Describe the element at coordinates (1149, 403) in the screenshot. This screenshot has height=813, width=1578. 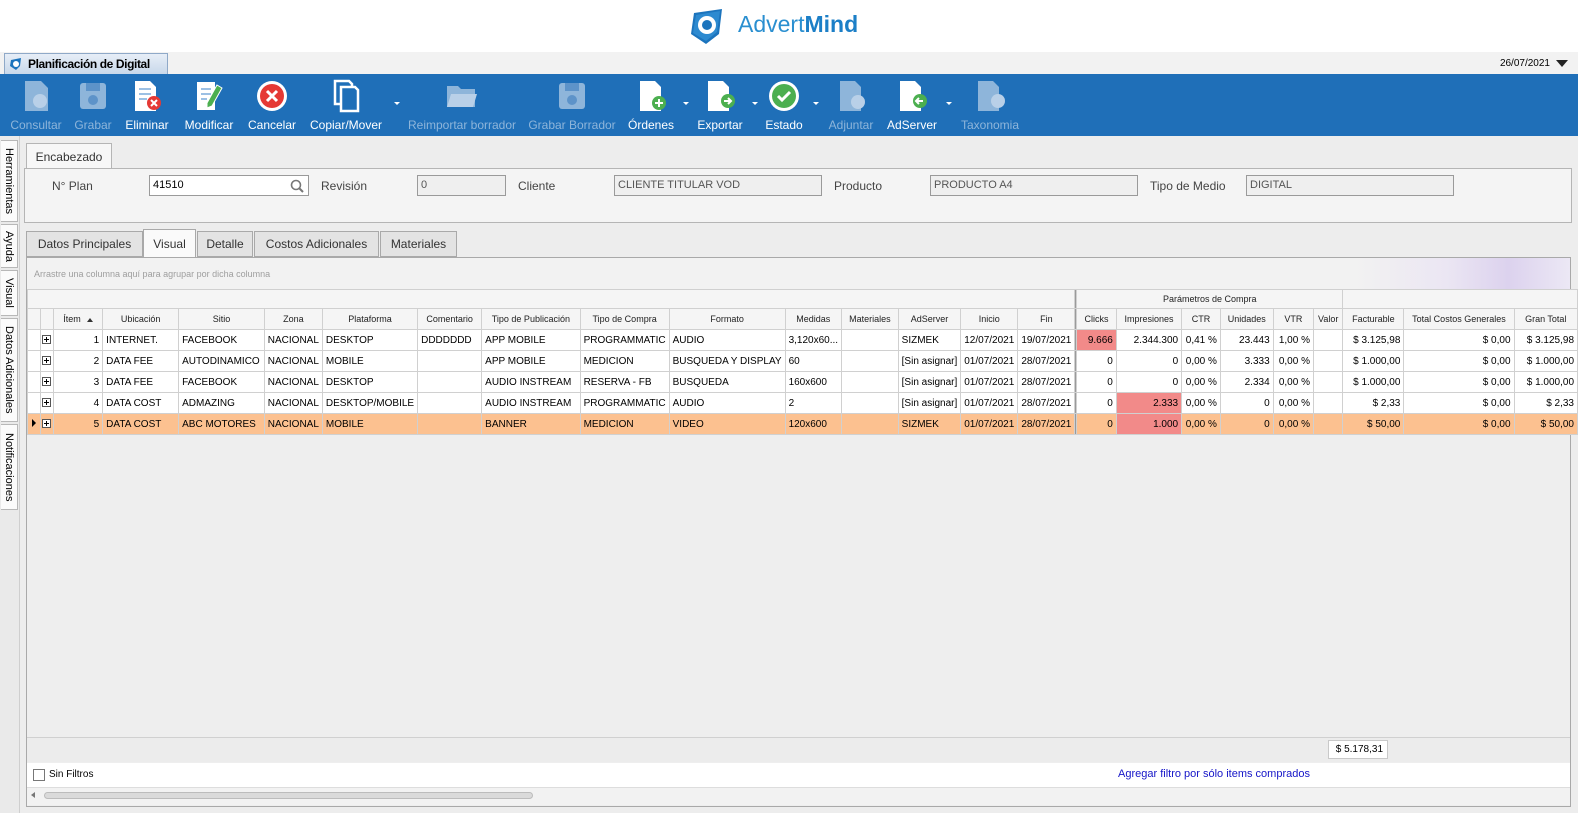
I see `cell-impresiones: 2.333` at that location.